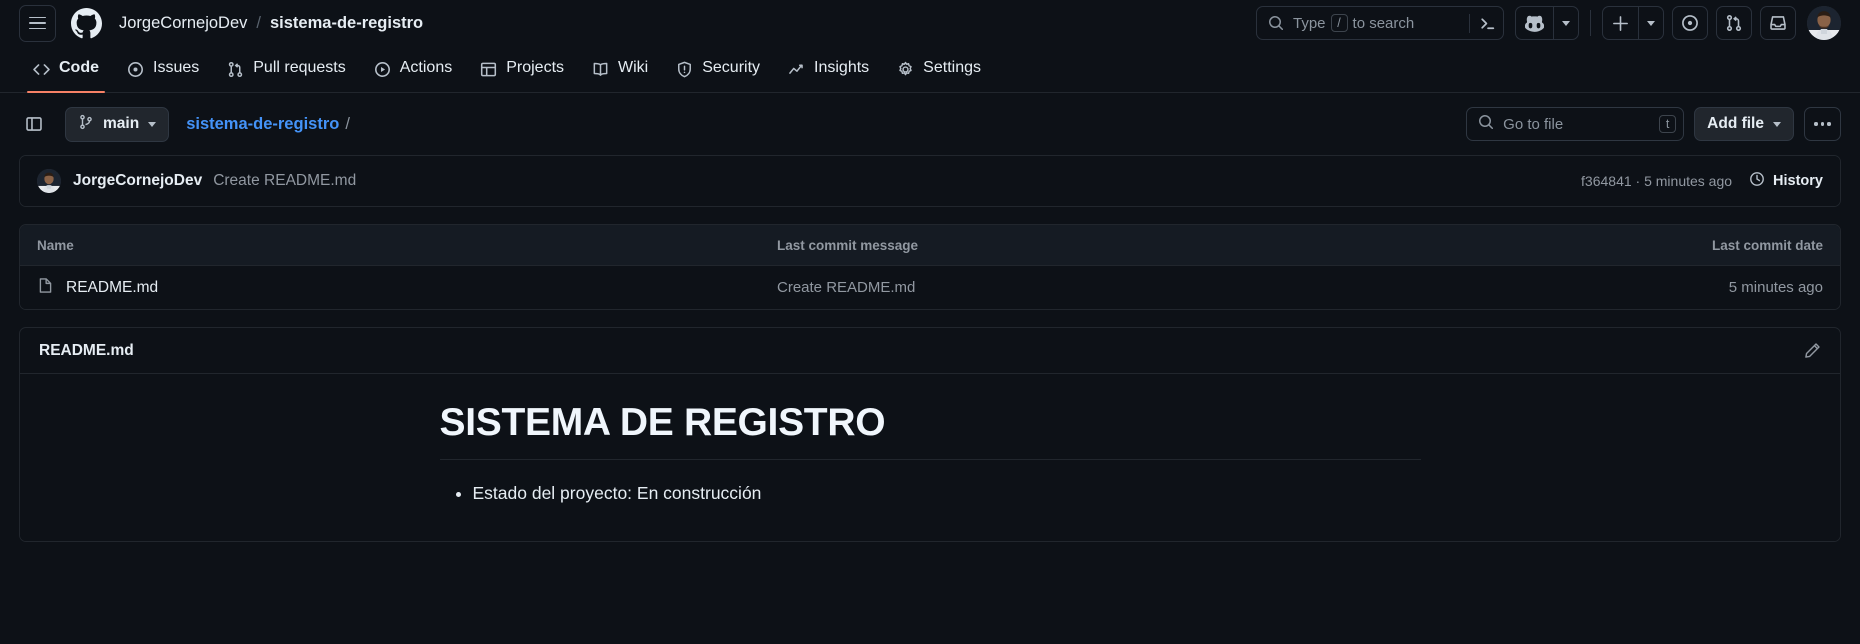 The image size is (1860, 644). I want to click on file-commit-message-cell: Create README.md, so click(1200, 288).